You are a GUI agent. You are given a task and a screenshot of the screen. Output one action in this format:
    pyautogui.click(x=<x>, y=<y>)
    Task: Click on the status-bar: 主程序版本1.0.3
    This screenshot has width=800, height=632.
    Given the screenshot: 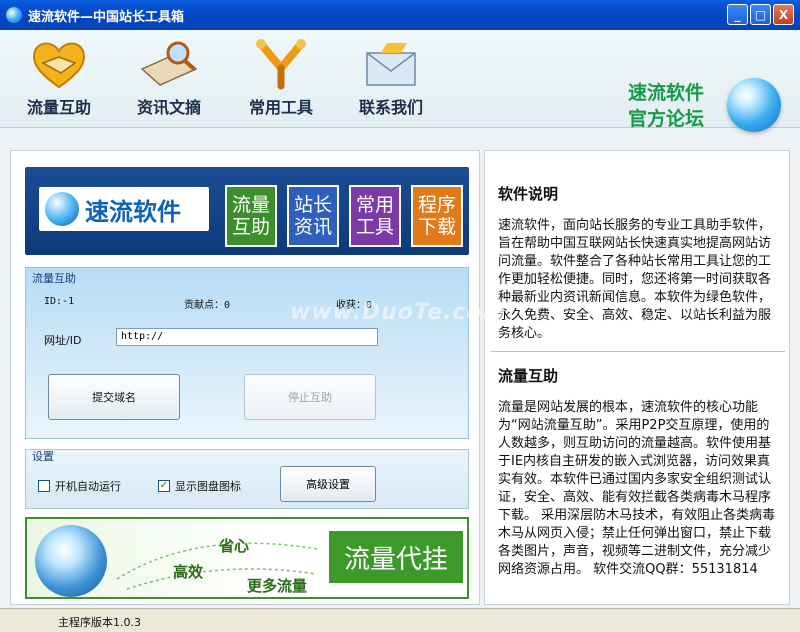 What is the action you would take?
    pyautogui.click(x=400, y=620)
    